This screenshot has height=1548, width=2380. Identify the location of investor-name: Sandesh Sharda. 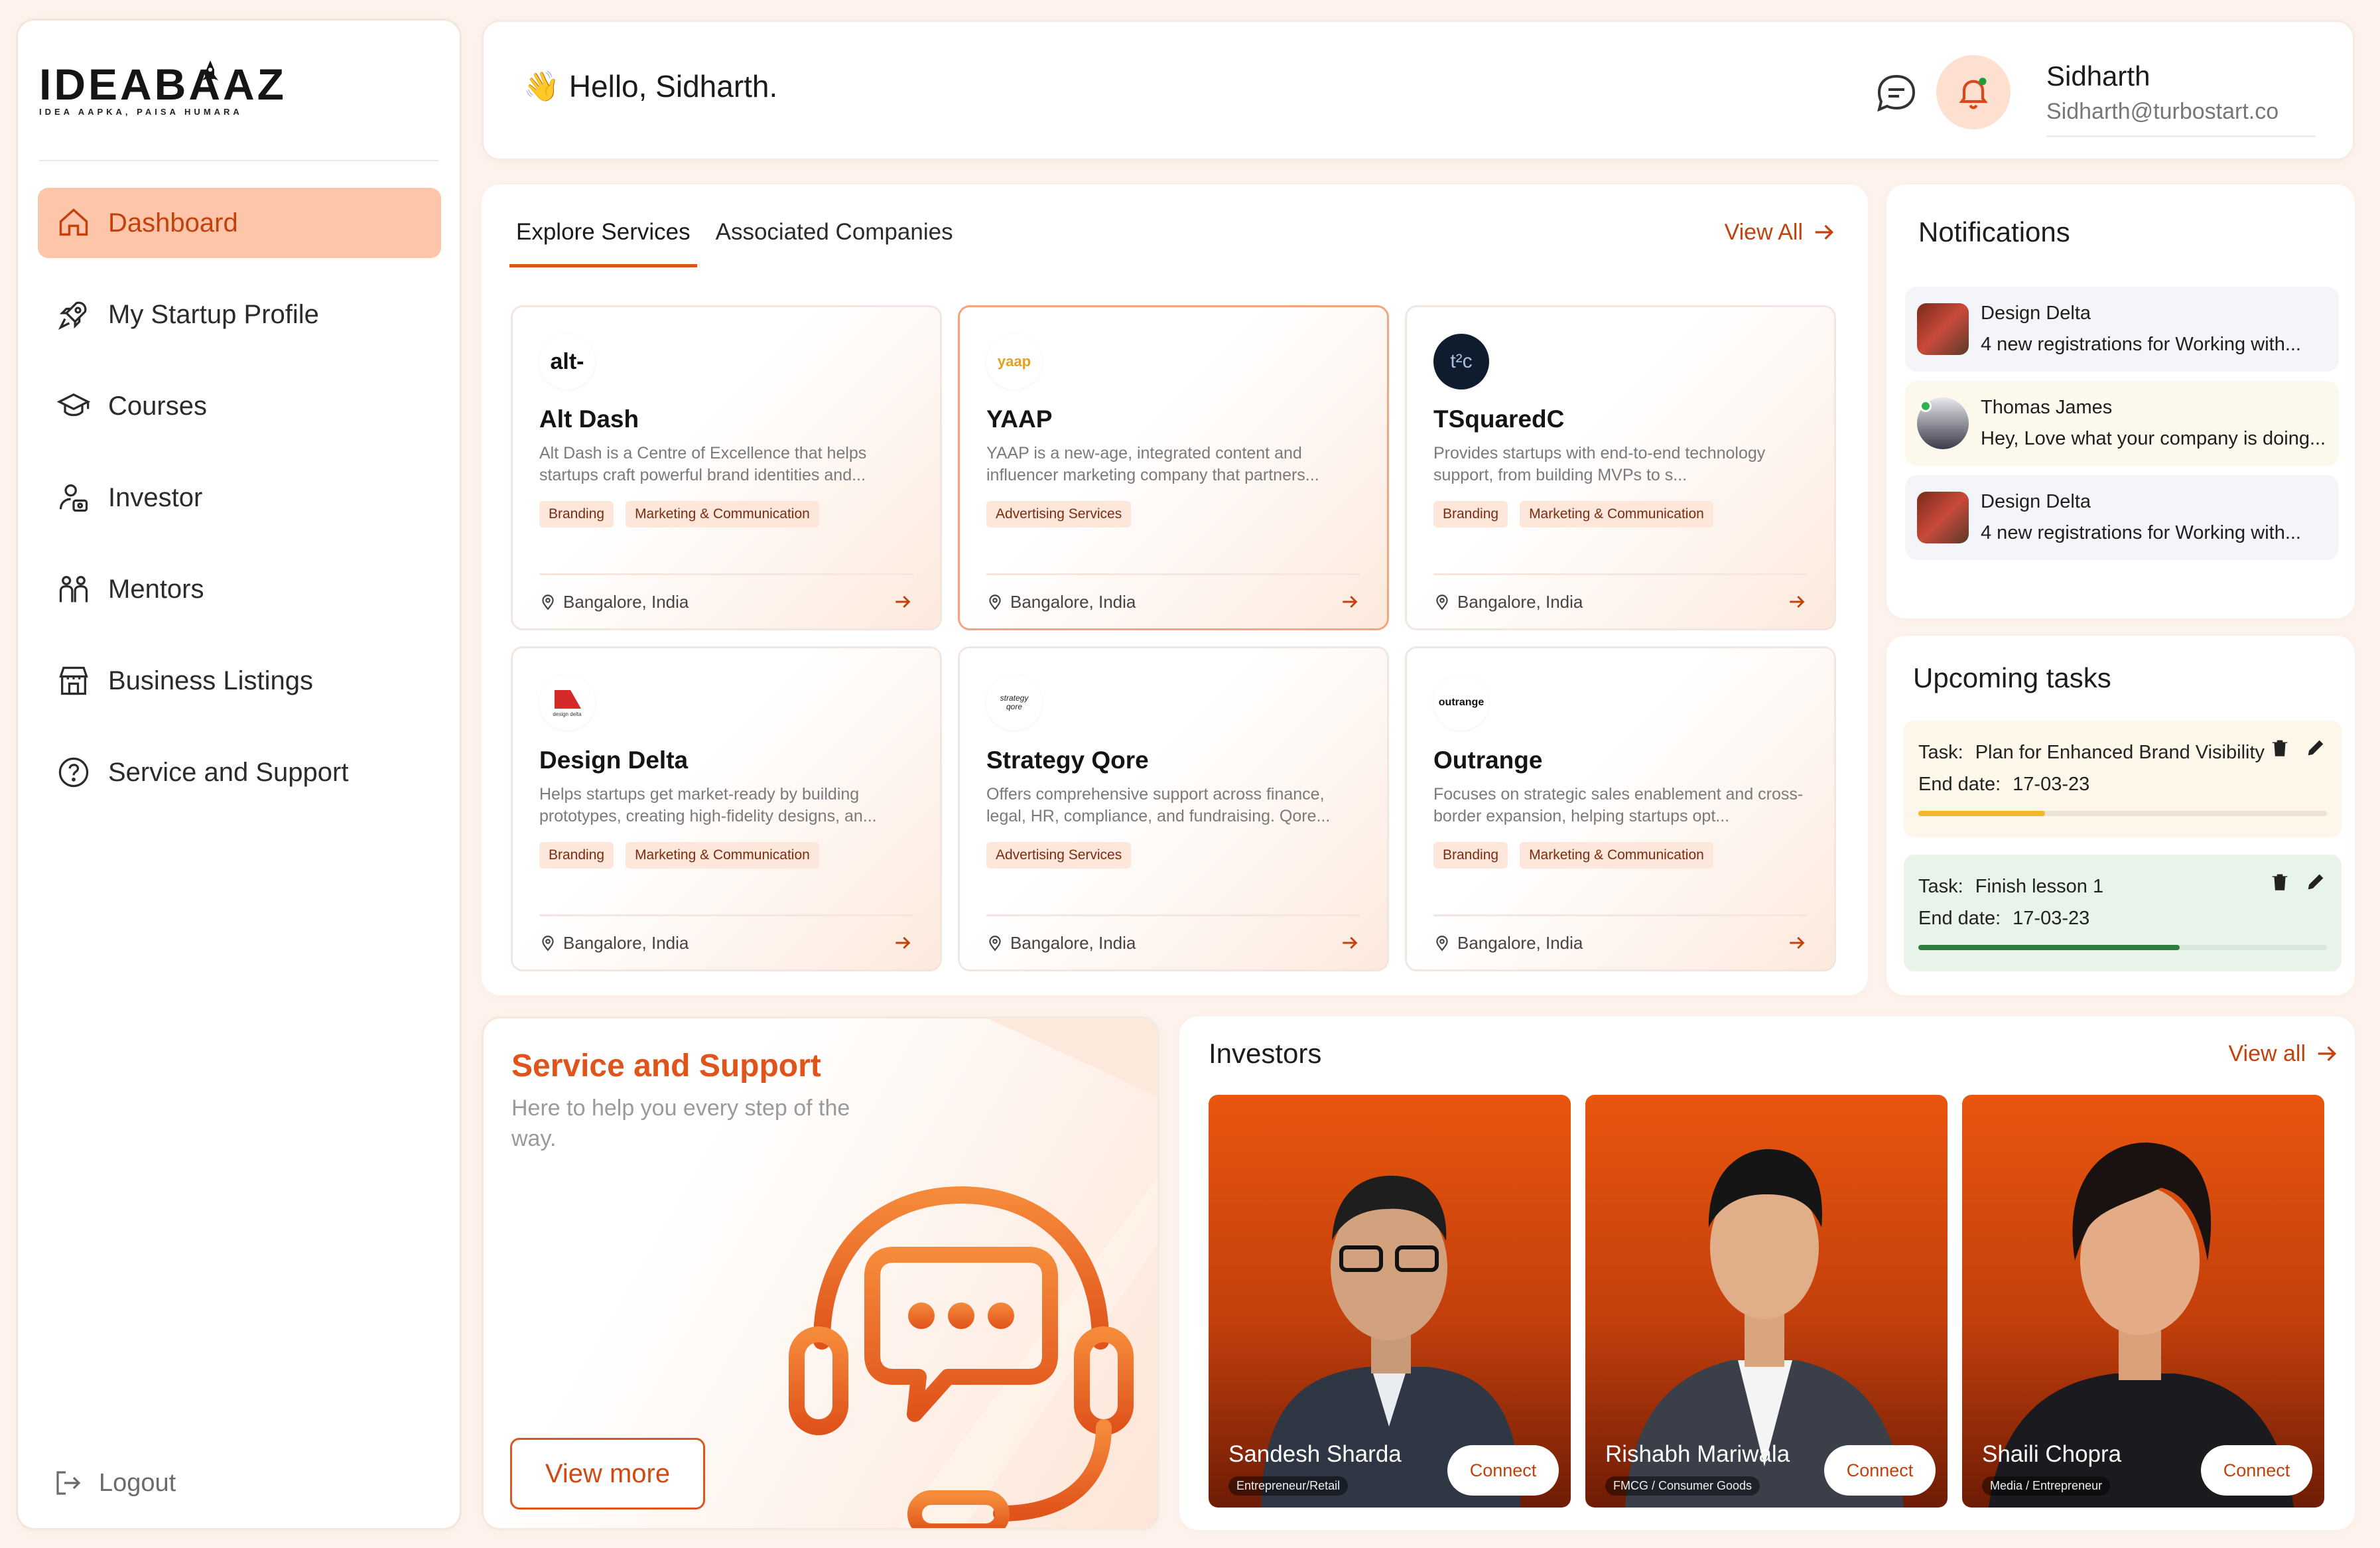
(1315, 1454).